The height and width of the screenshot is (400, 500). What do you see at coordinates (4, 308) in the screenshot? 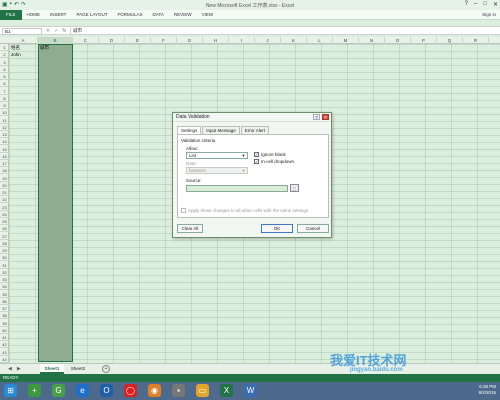
I see `row-header-37: 37` at bounding box center [4, 308].